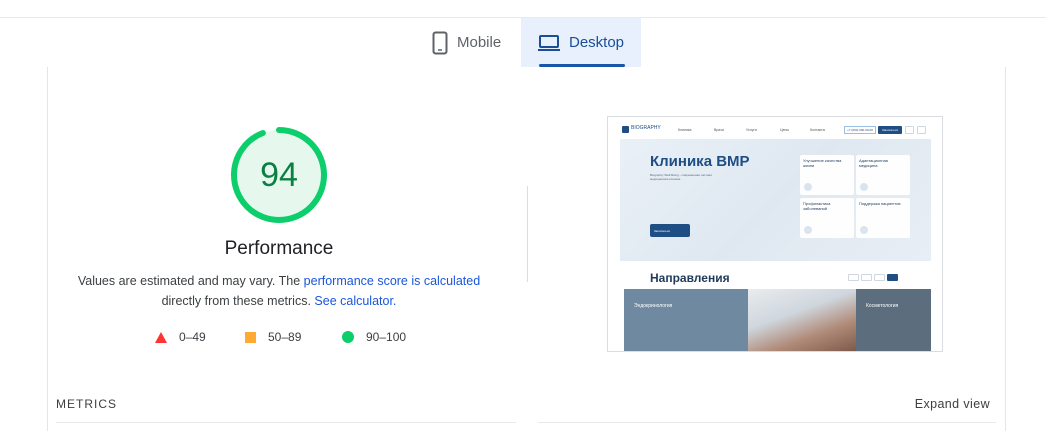  What do you see at coordinates (880, 203) in the screenshot?
I see `site-card-title: Поддержка пациентов` at bounding box center [880, 203].